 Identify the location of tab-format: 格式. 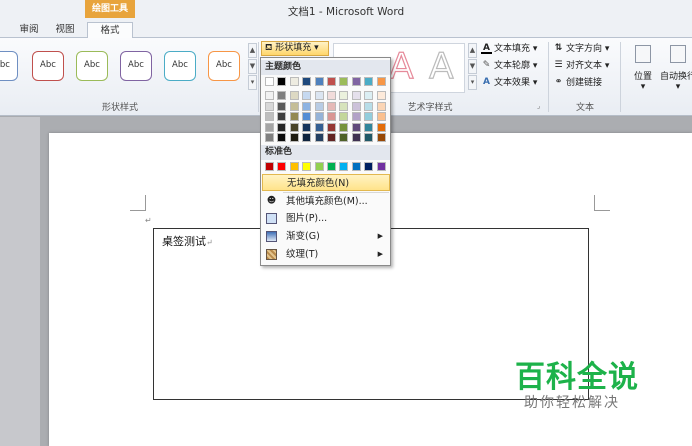
(110, 30).